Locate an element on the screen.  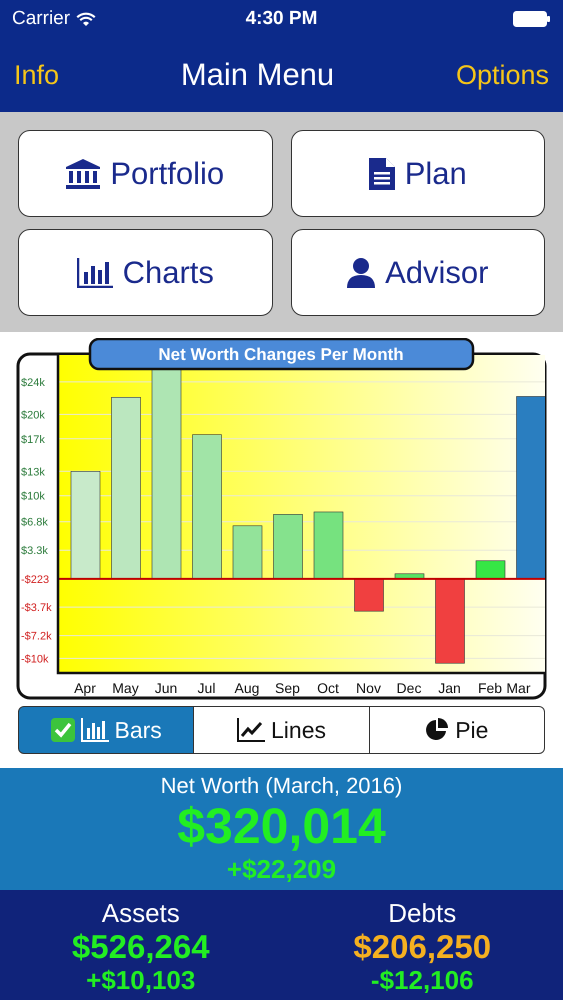
axis-category-label: Jun is located at coordinates (166, 688).